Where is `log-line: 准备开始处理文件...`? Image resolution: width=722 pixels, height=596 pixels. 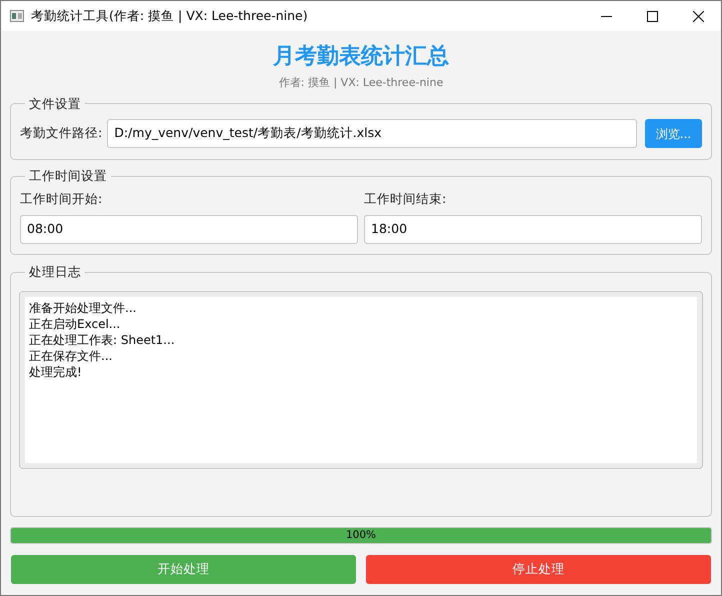
log-line: 准备开始处理文件... is located at coordinates (82, 308).